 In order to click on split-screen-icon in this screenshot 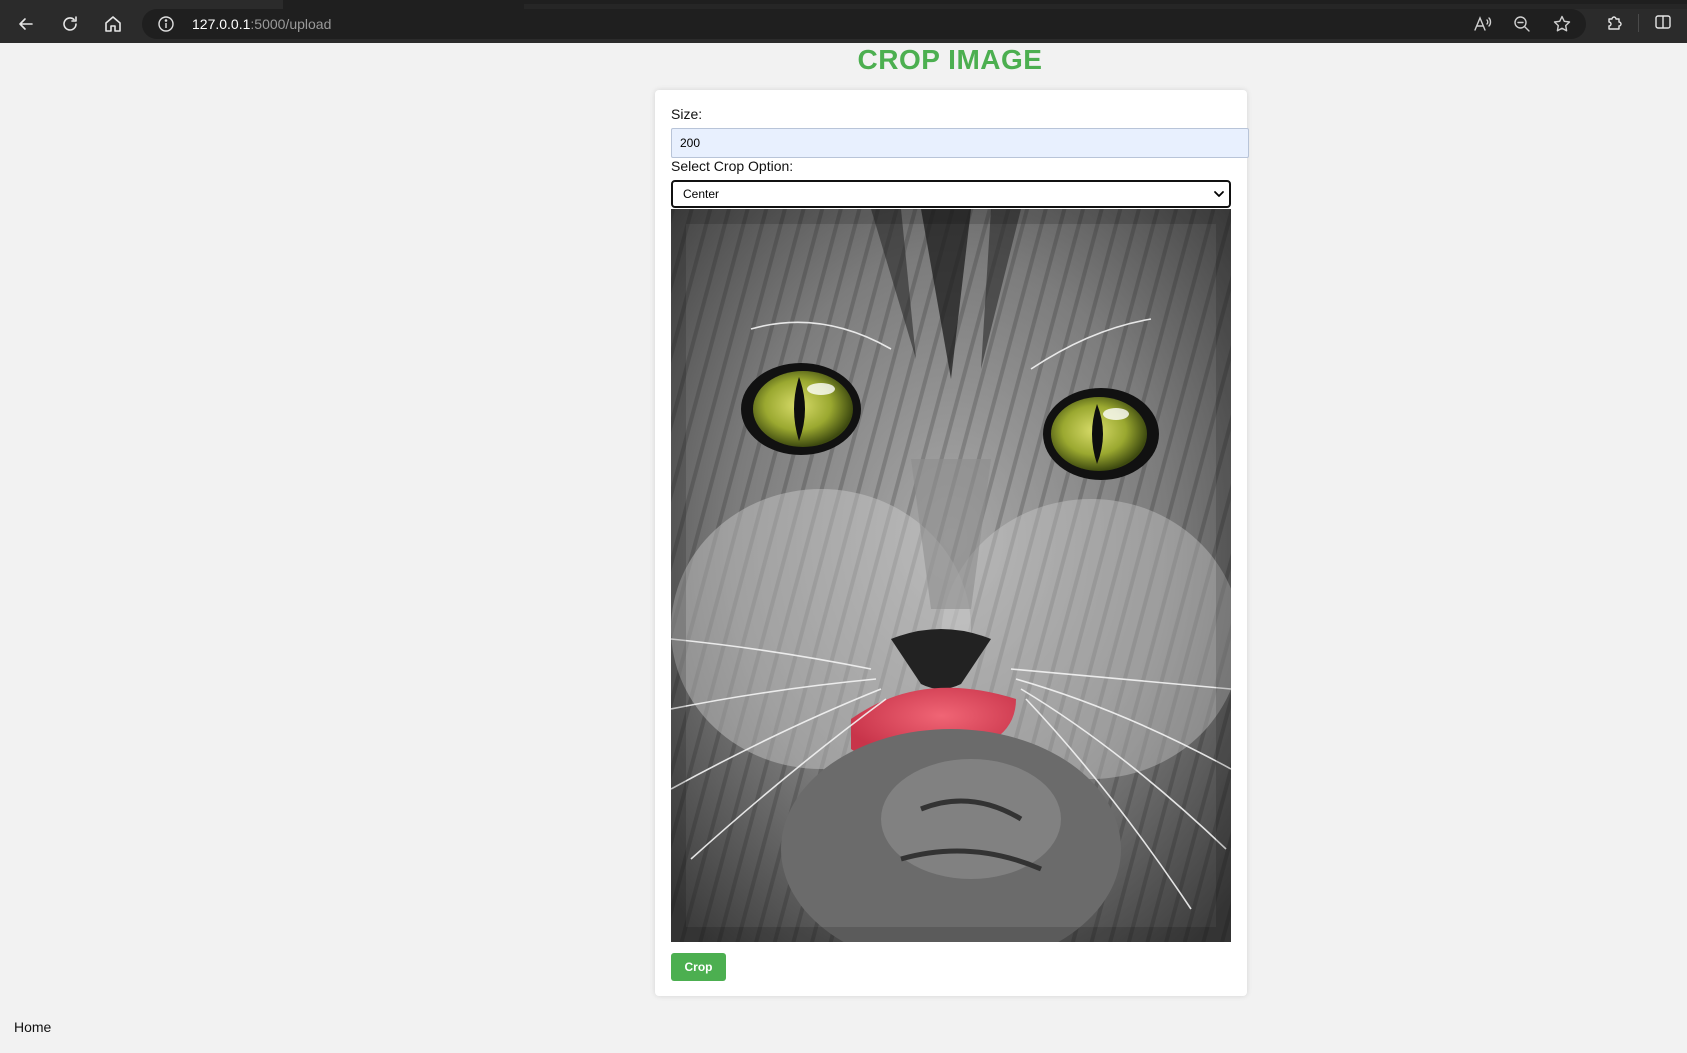, I will do `click(1664, 23)`.